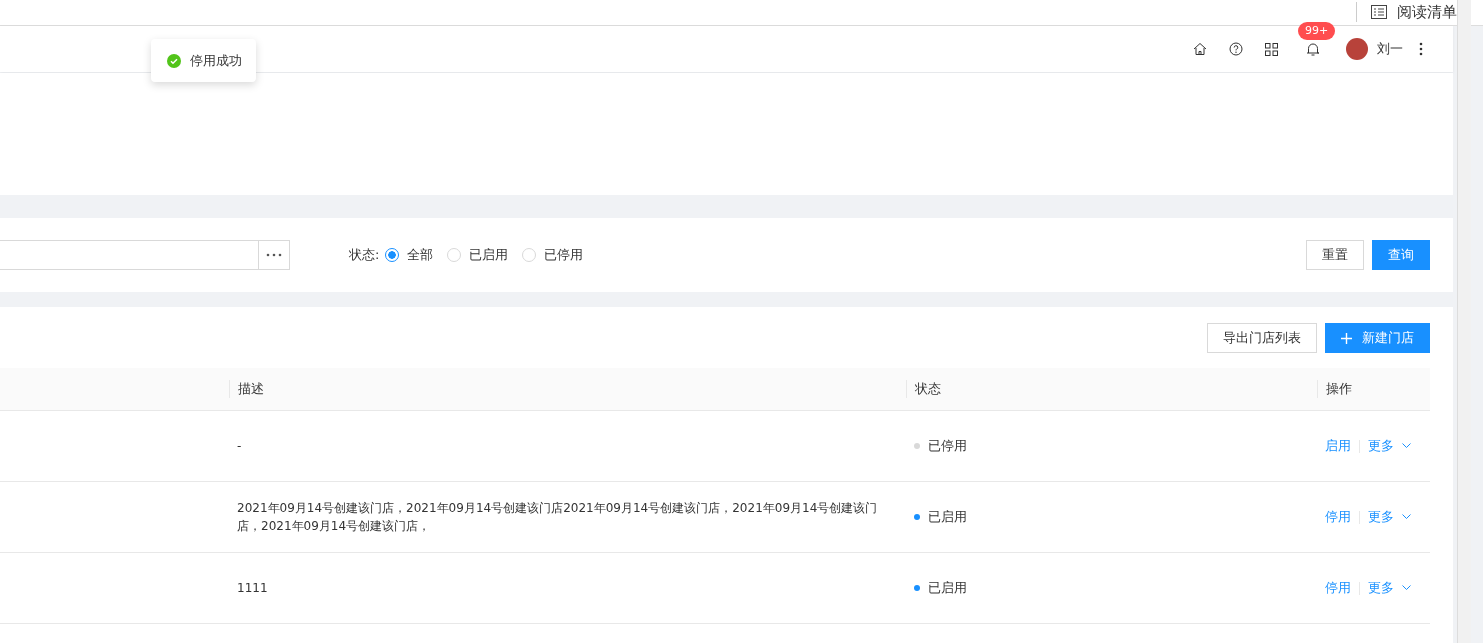 This screenshot has width=1483, height=643. Describe the element at coordinates (553, 255) in the screenshot. I see `status-radio: 已停用` at that location.